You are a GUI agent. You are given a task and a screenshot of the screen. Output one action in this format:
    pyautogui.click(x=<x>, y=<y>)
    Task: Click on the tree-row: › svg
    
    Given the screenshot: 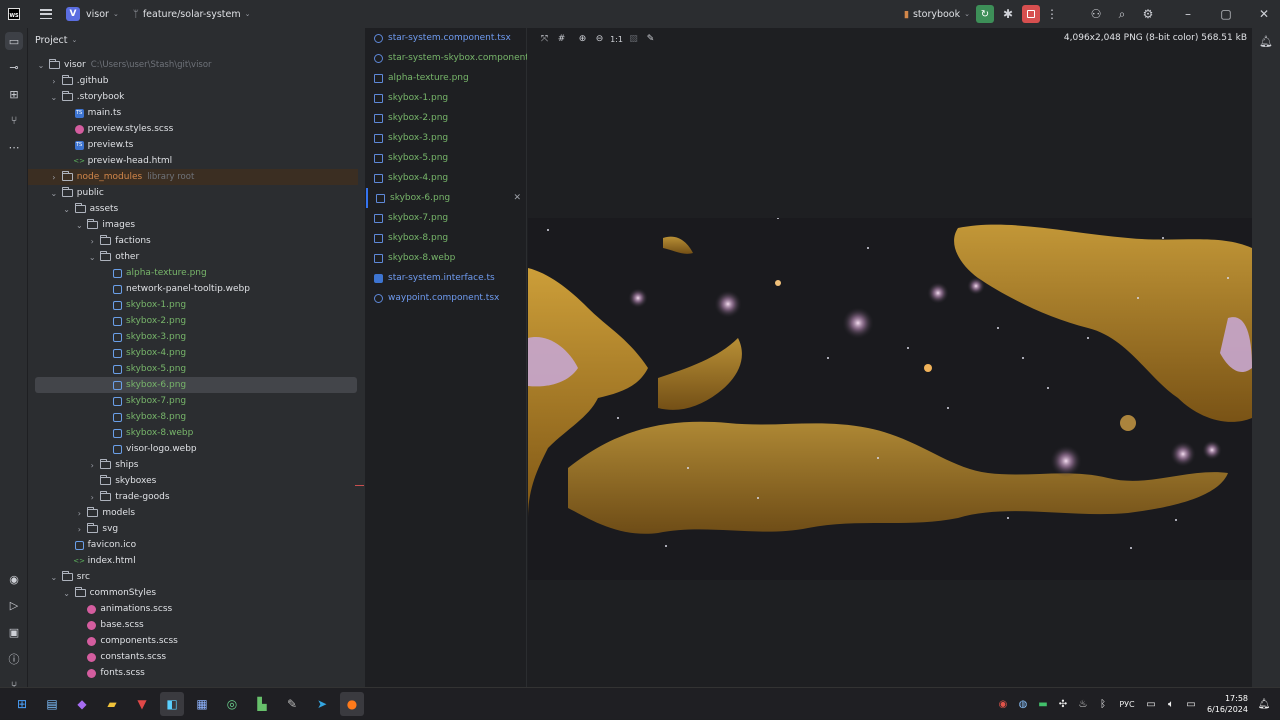 What is the action you would take?
    pyautogui.click(x=193, y=529)
    